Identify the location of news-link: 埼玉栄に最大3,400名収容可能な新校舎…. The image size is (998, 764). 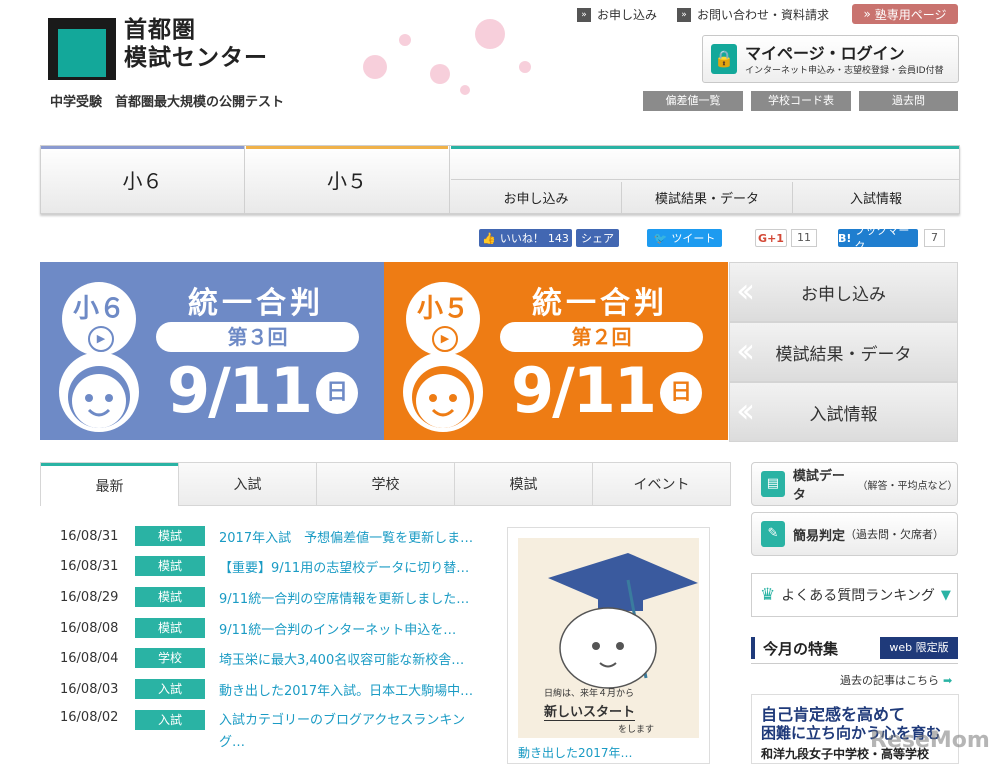
(341, 658).